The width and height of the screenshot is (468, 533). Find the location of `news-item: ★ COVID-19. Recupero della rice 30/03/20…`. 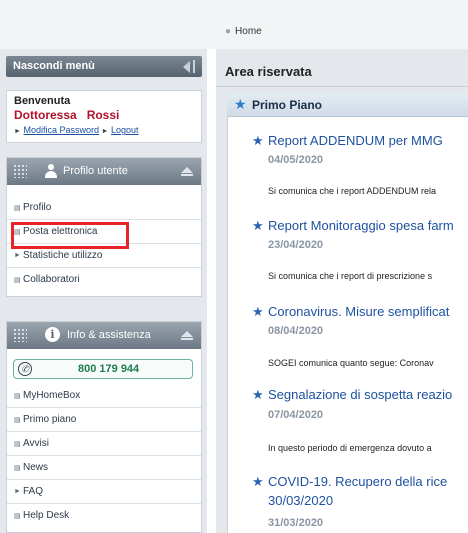

news-item: ★ COVID-19. Recupero della rice 30/03/20… is located at coordinates (360, 503).